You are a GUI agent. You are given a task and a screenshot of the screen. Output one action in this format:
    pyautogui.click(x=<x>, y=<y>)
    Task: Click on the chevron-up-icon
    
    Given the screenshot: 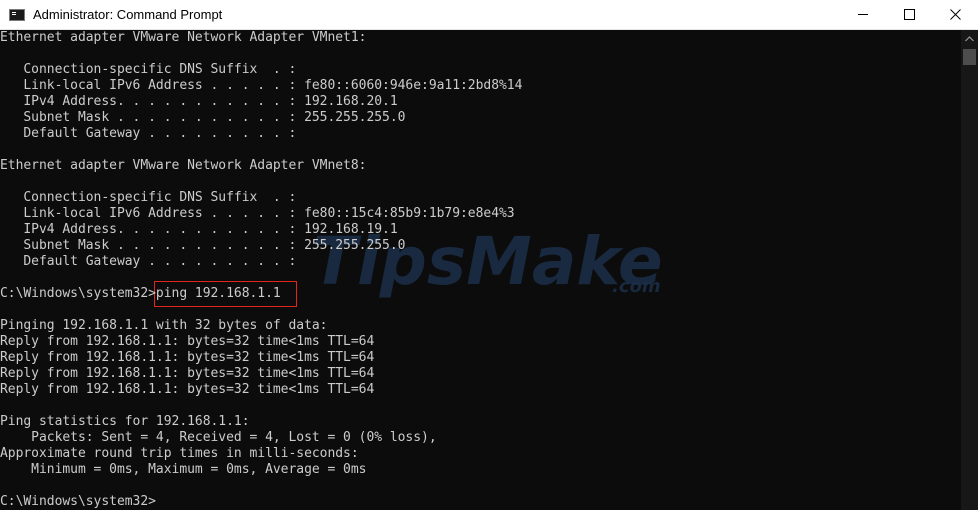 What is the action you would take?
    pyautogui.click(x=969, y=38)
    